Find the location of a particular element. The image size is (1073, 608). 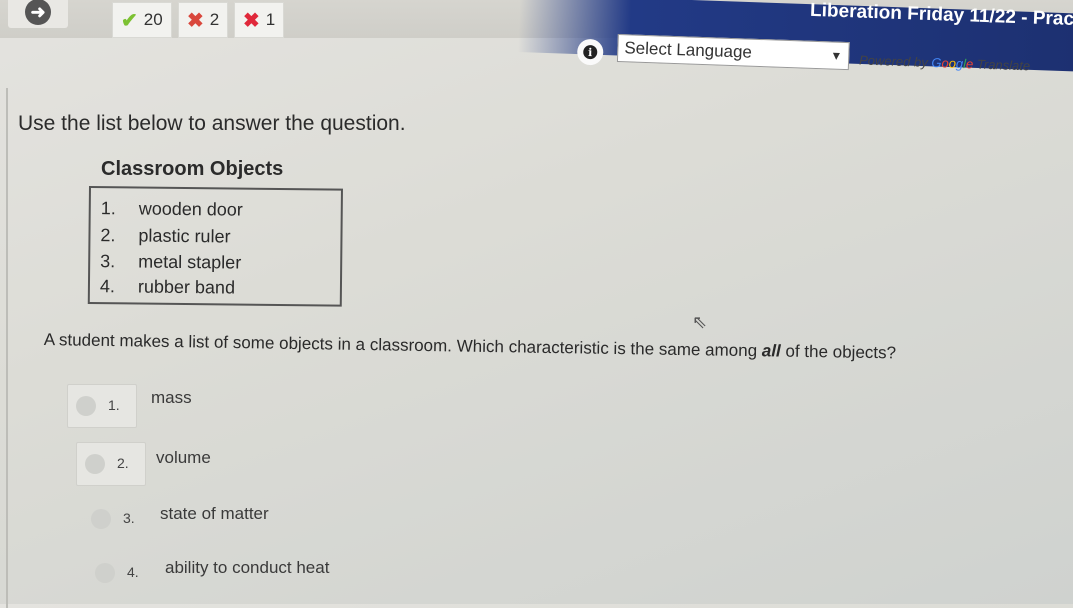

choice-radio-box: 1. is located at coordinates (102, 406).